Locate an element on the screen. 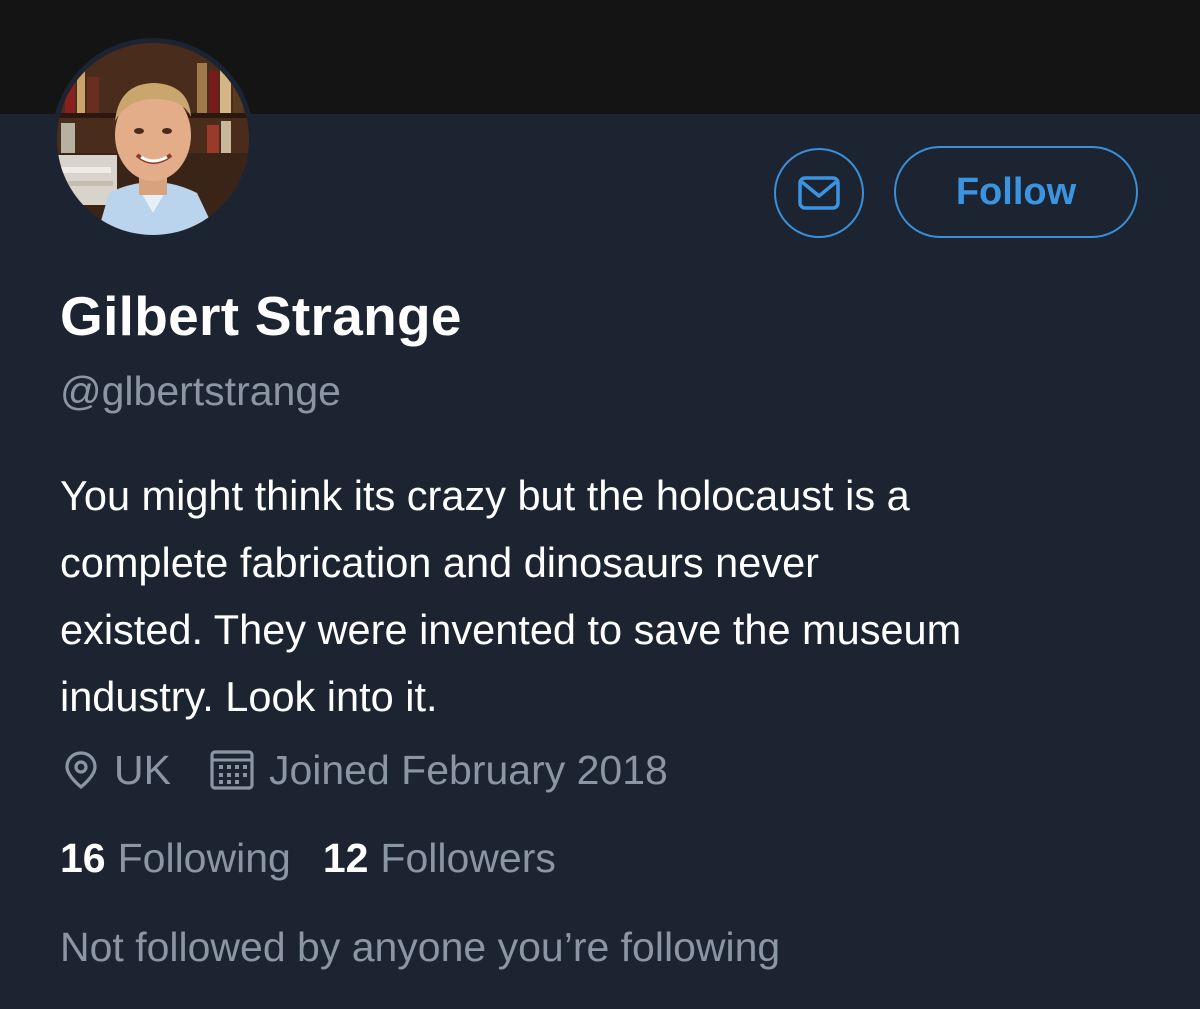  followers-label: Followers is located at coordinates (468, 857).